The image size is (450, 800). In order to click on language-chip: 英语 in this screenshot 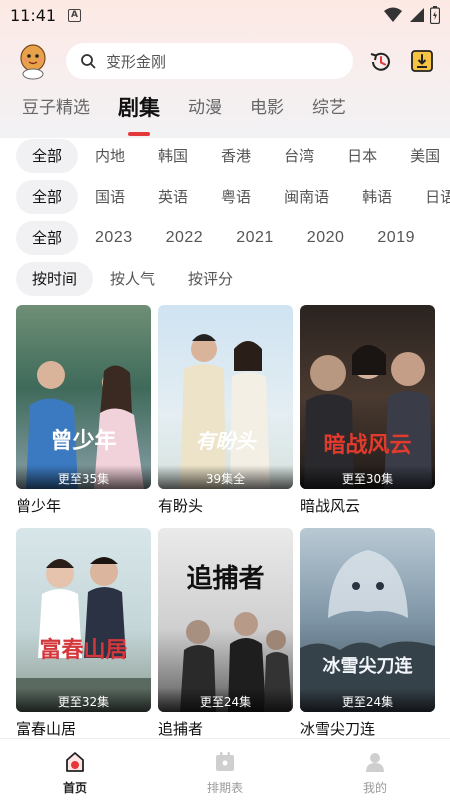, I will do `click(173, 197)`.